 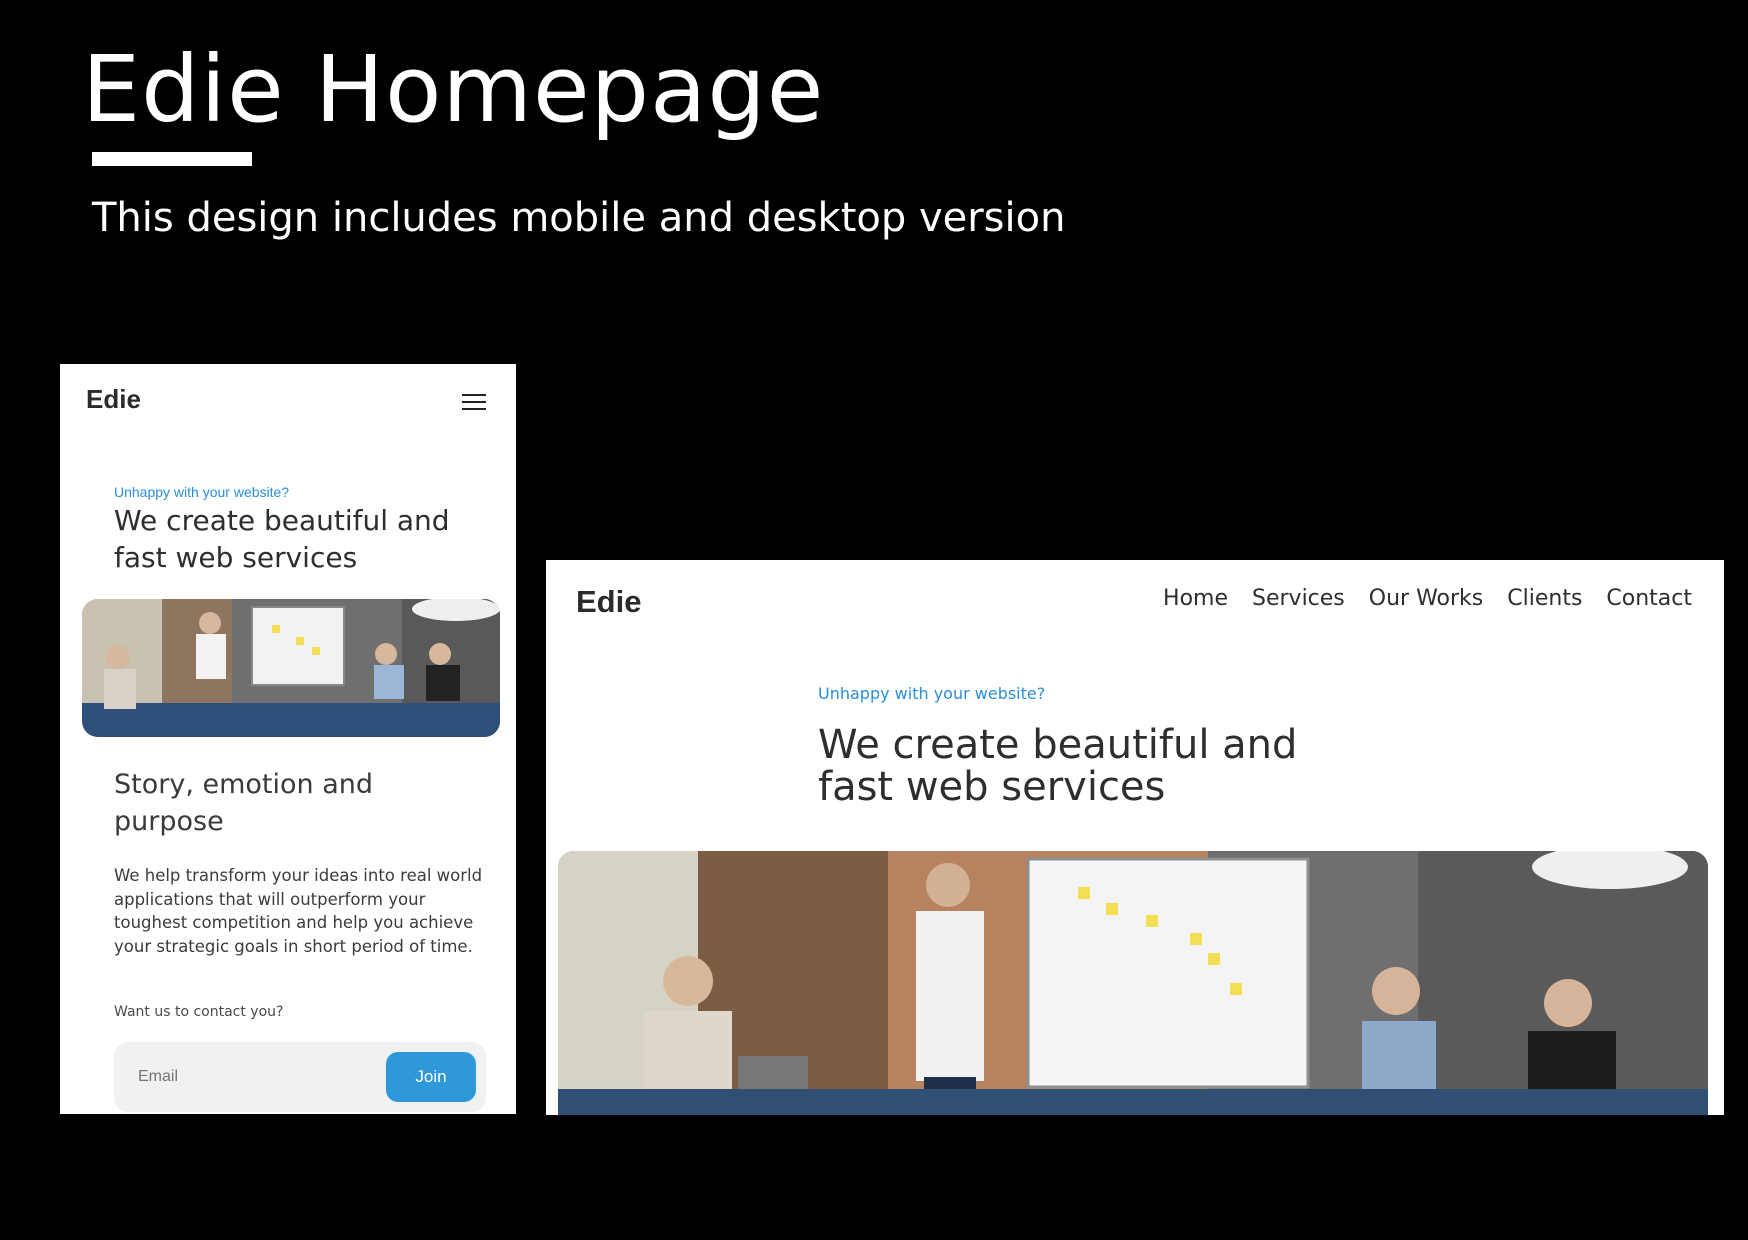 I want to click on mobile-hero-image, so click(x=291, y=668).